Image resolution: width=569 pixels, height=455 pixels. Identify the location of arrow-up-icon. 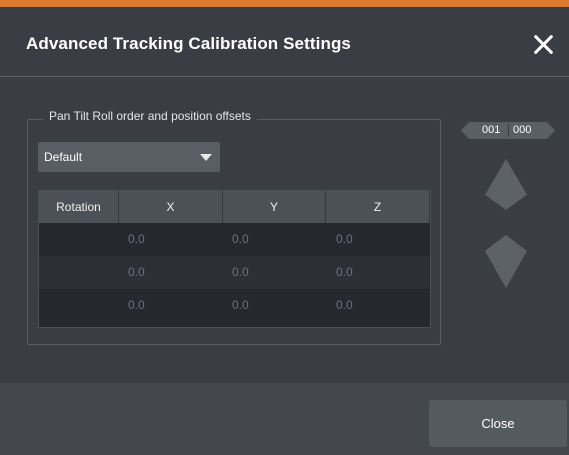
(506, 184).